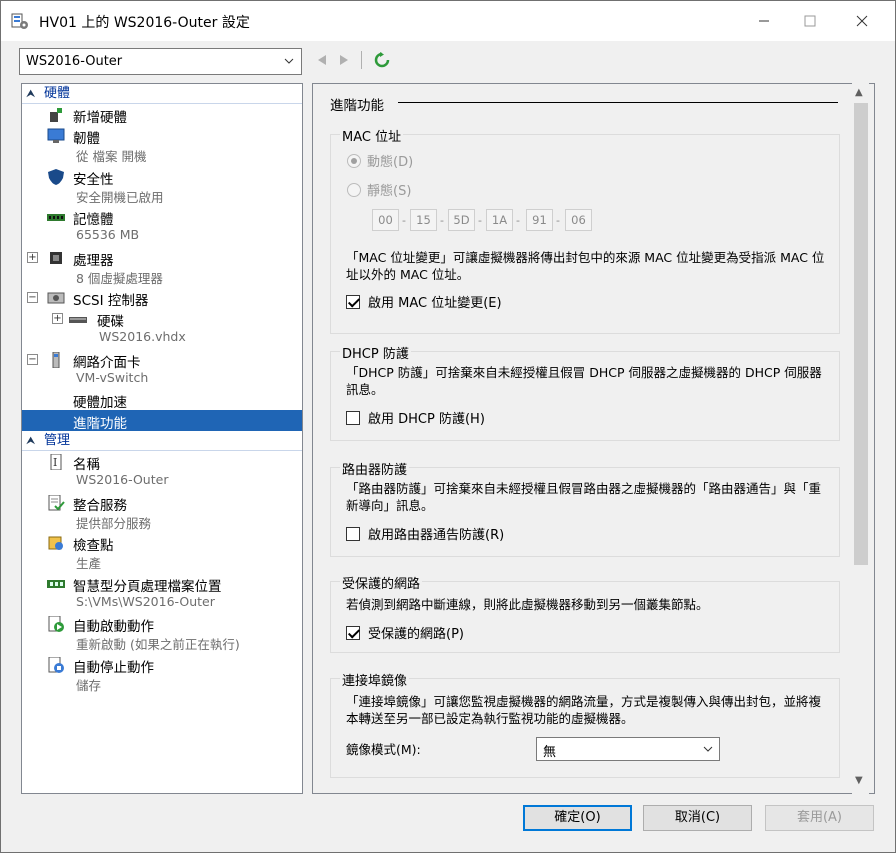  I want to click on tree-item-label: 記憶體, so click(93, 220).